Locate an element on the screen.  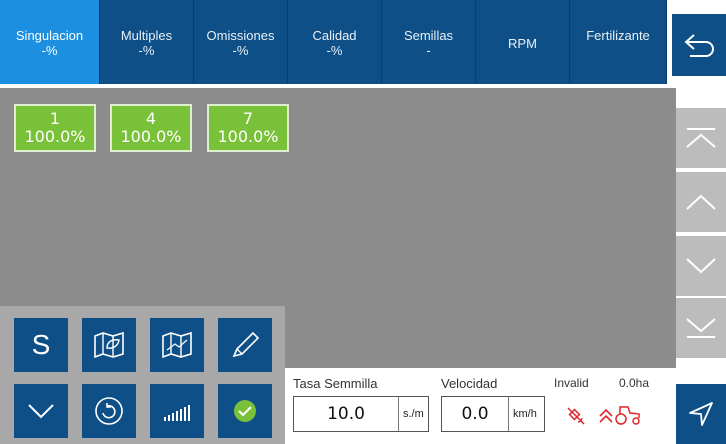
speed-value: 0.0 is located at coordinates (475, 414).